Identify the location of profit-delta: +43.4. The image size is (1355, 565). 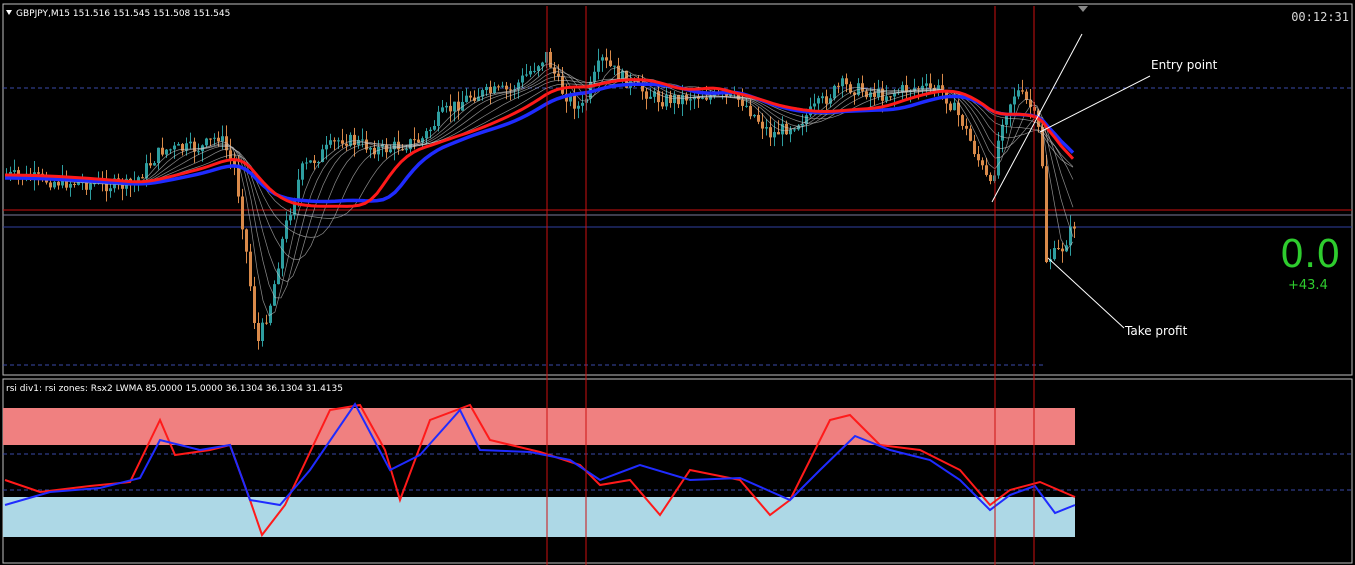
(1308, 285).